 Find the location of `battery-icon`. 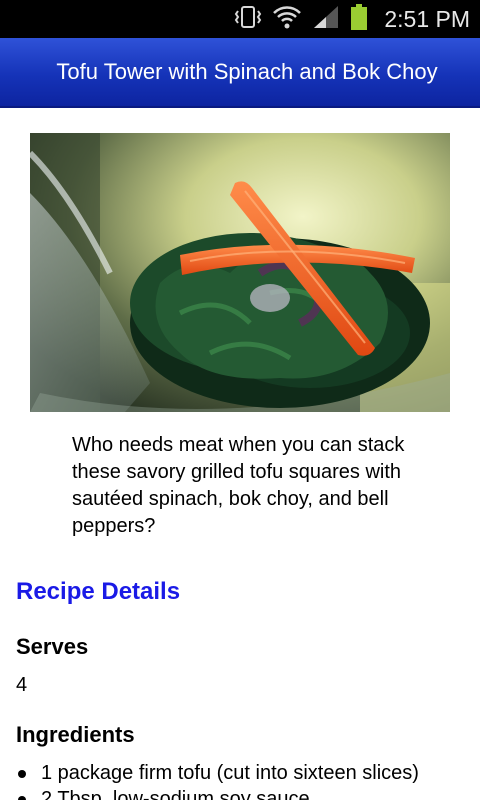

battery-icon is located at coordinates (359, 19).